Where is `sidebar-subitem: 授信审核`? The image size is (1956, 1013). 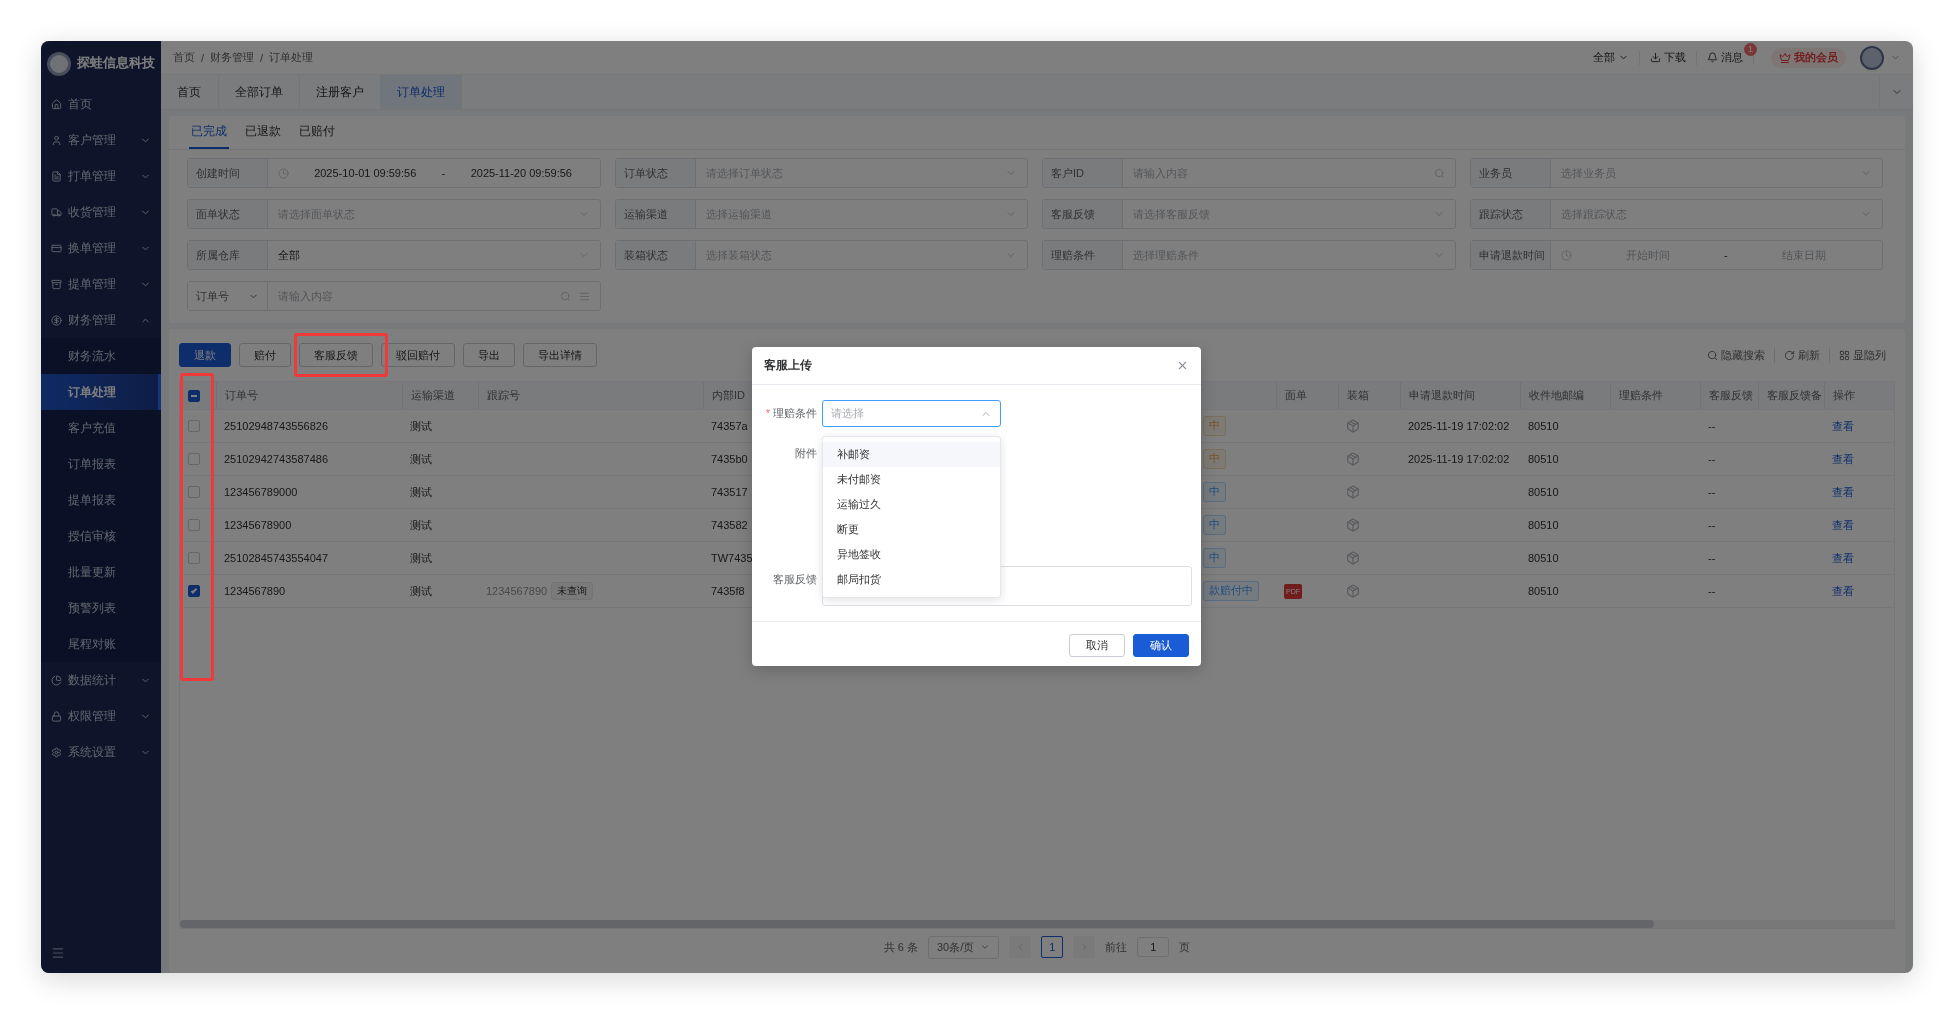
sidebar-subitem: 授信审核 is located at coordinates (101, 536).